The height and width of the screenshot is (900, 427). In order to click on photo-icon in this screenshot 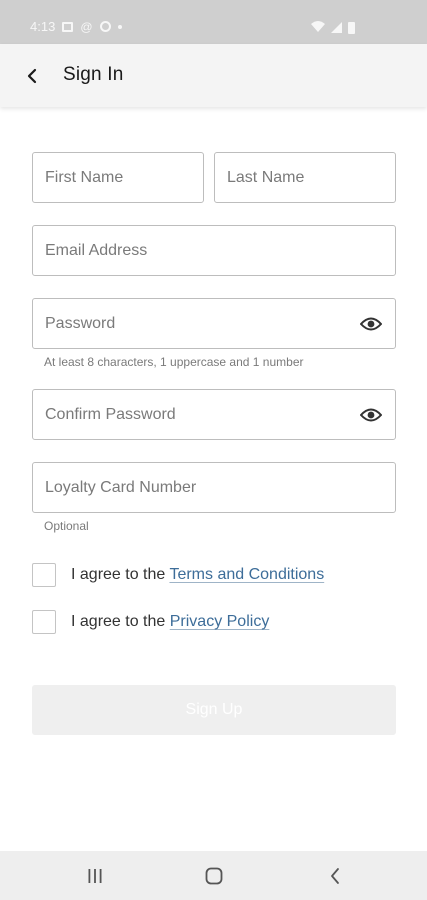, I will do `click(68, 26)`.